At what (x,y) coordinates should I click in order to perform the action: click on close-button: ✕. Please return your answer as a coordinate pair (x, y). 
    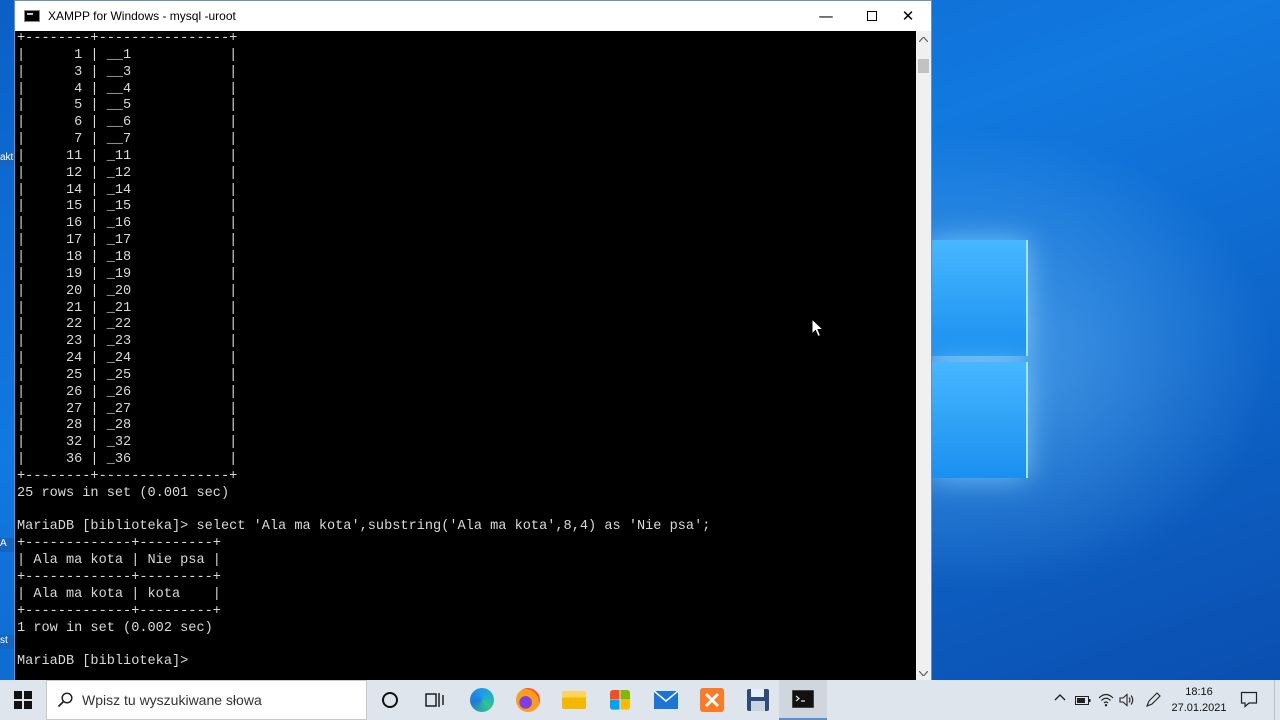
    Looking at the image, I should click on (908, 16).